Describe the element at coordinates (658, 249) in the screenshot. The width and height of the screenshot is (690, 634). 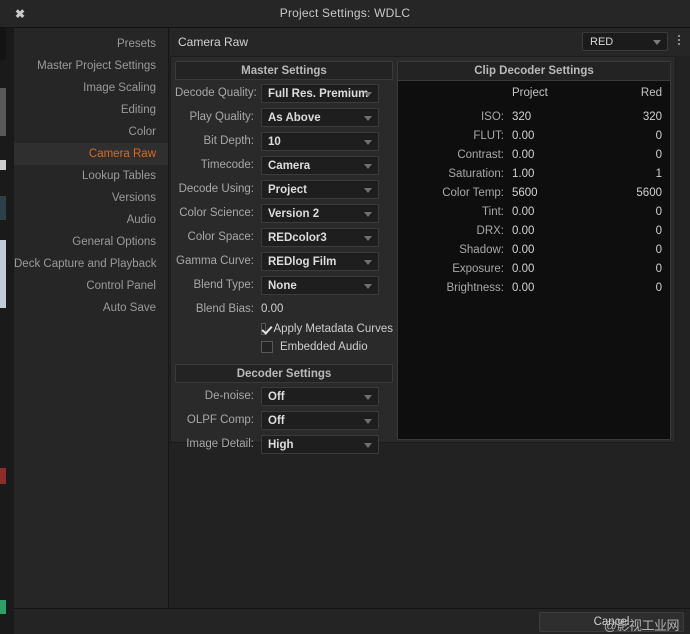
I see `clip-shadow-red-value: 0` at that location.